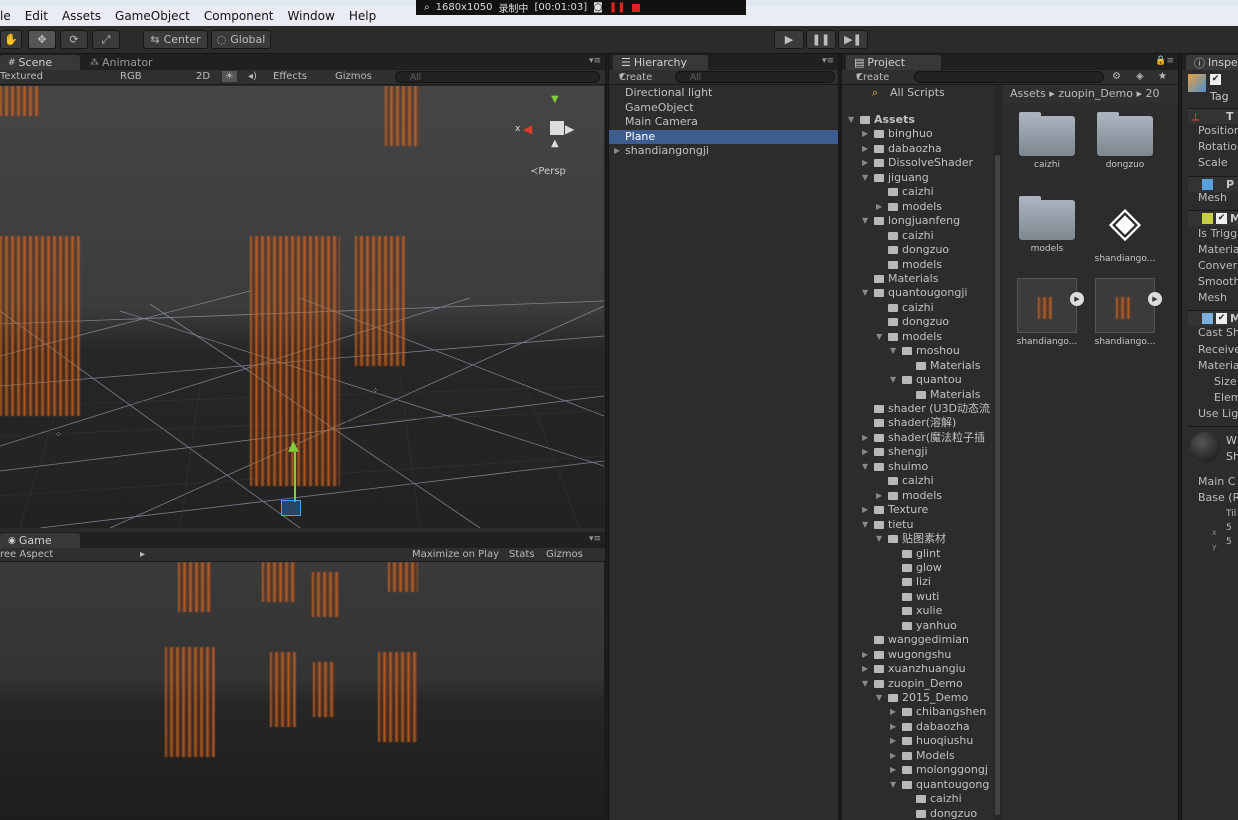 This screenshot has height=820, width=1238. What do you see at coordinates (635, 7) in the screenshot?
I see `stop-icon` at bounding box center [635, 7].